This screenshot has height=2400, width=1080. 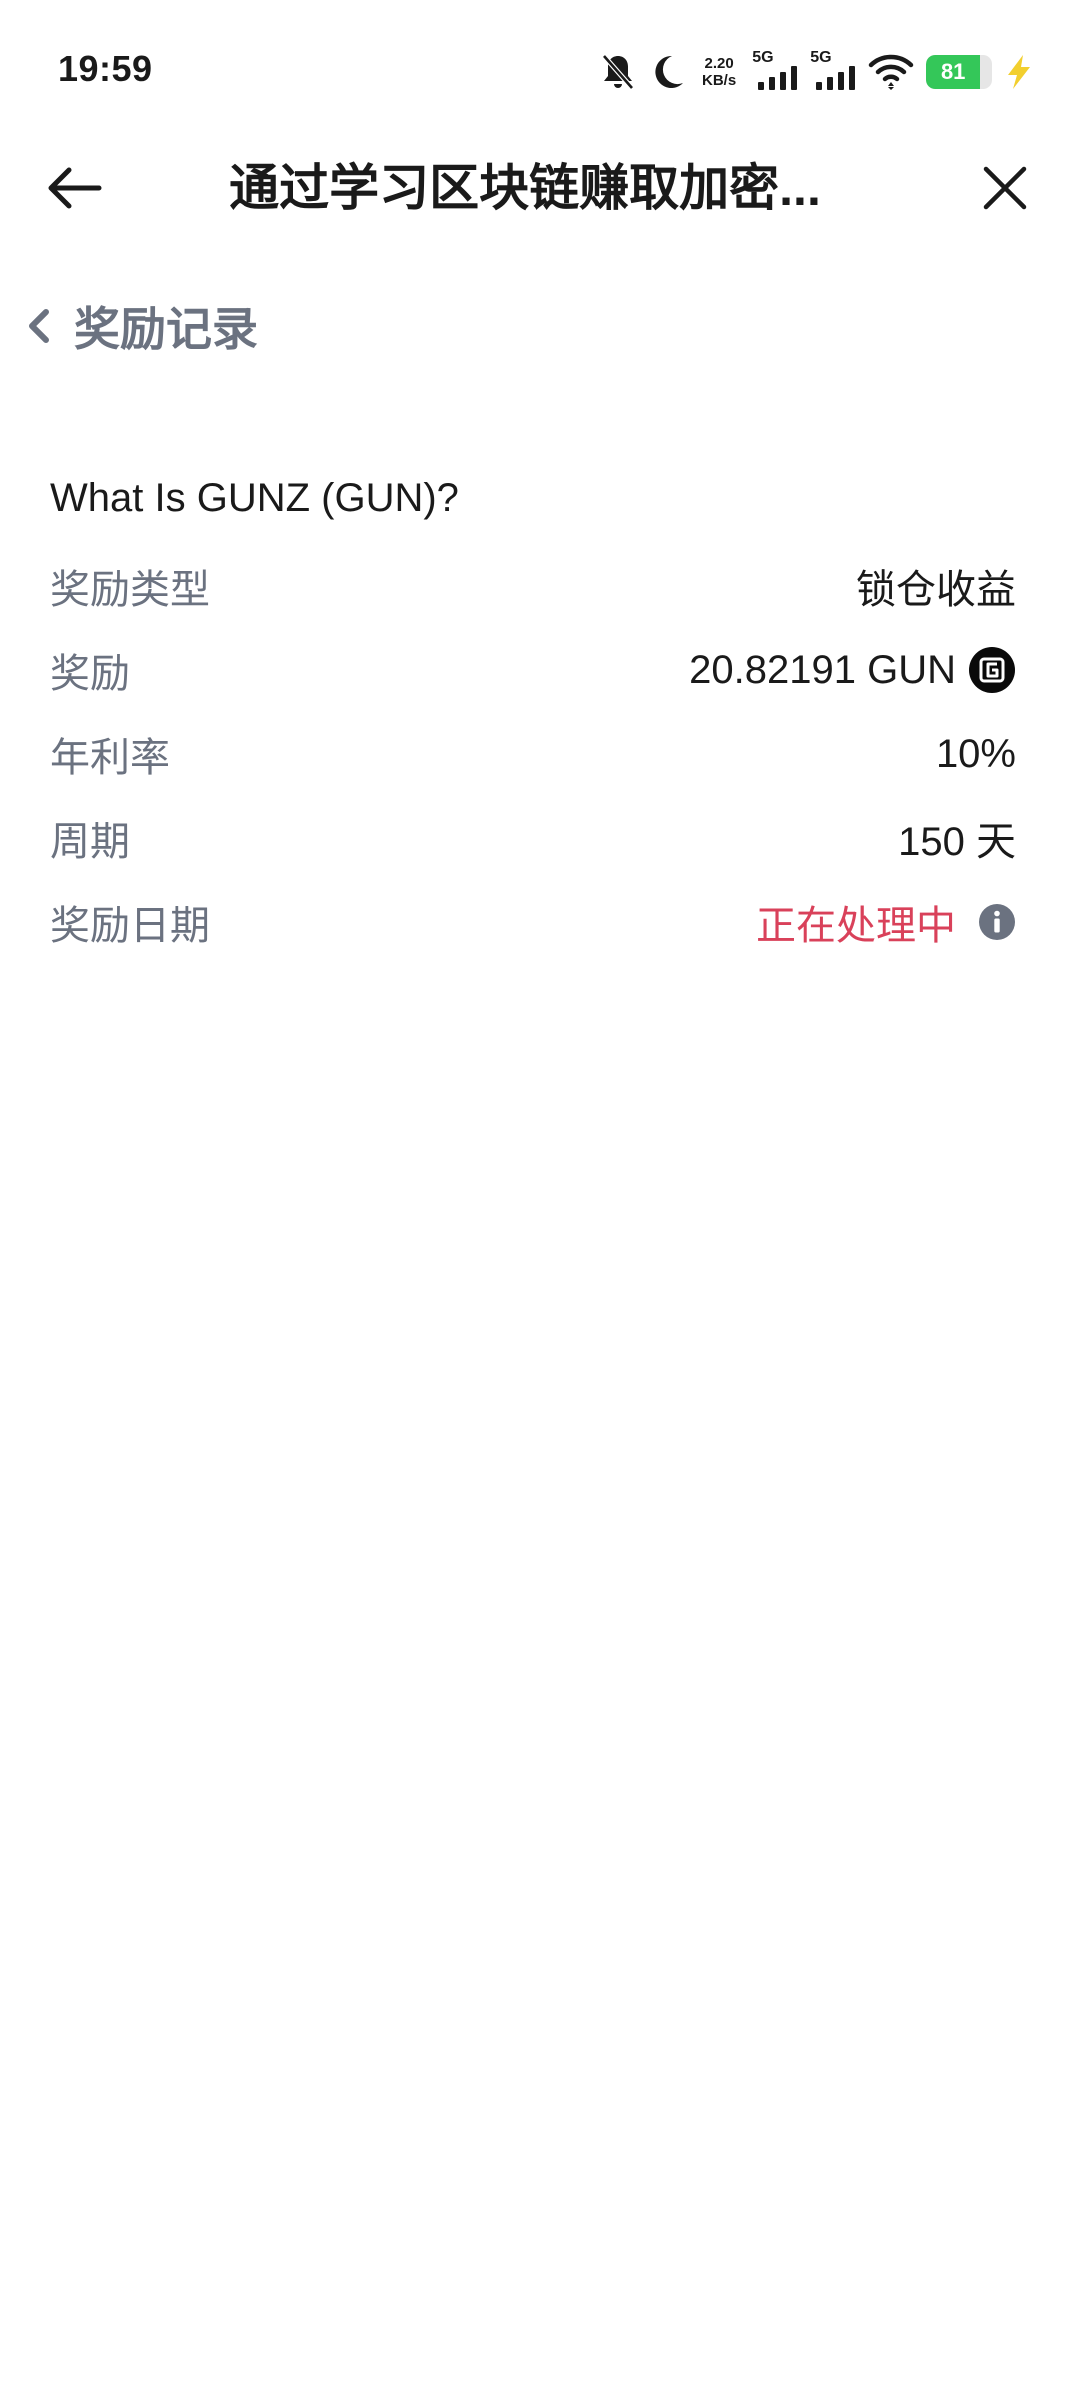 I want to click on reward-amount-value: 20.82191 GUN, so click(x=822, y=669).